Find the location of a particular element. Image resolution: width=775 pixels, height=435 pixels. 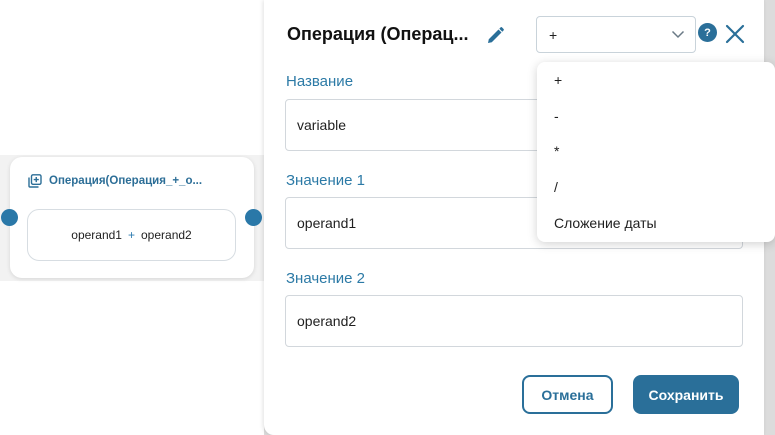

node-input-port is located at coordinates (9, 217).